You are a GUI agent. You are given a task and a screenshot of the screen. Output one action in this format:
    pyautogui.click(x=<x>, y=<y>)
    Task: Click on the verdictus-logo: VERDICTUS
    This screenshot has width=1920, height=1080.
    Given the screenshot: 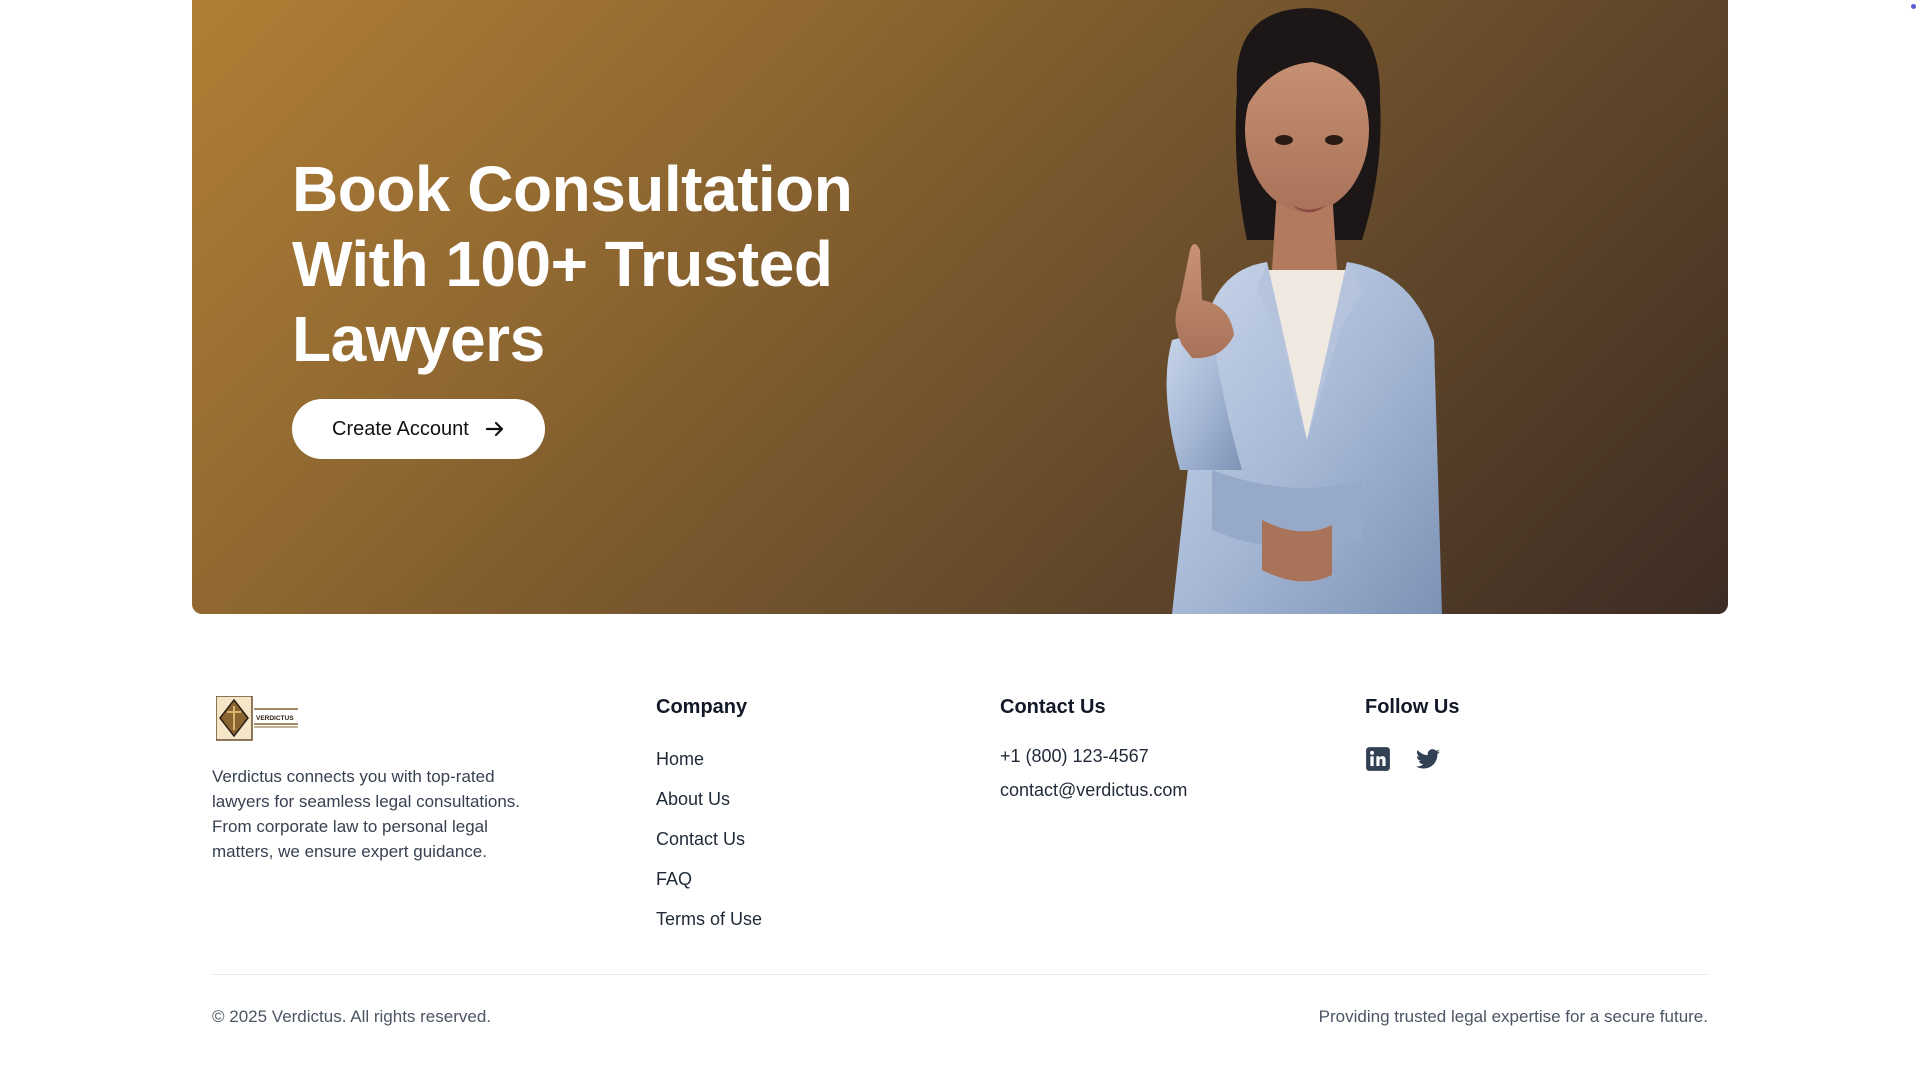 What is the action you would take?
    pyautogui.click(x=258, y=719)
    